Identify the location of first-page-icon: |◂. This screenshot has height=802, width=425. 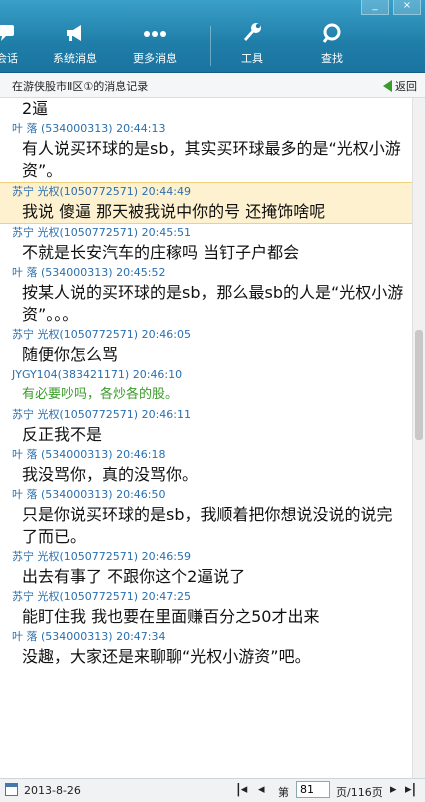
(241, 789).